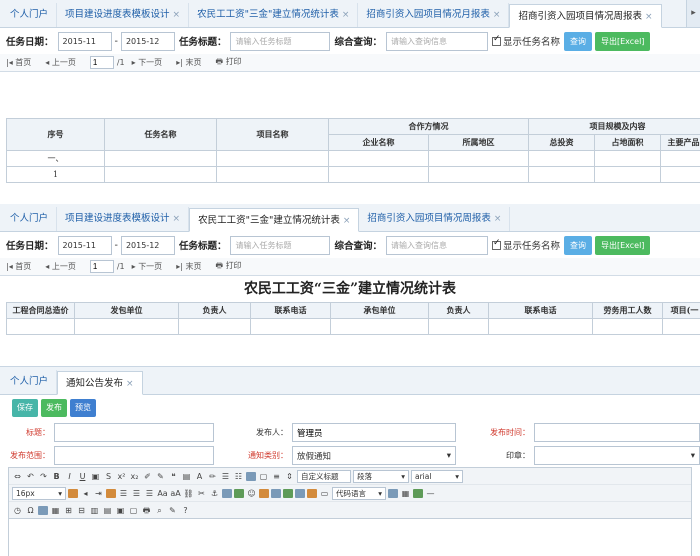 The image size is (700, 556). Describe the element at coordinates (374, 455) in the screenshot. I see `category-select: 放假通知 ▾` at that location.